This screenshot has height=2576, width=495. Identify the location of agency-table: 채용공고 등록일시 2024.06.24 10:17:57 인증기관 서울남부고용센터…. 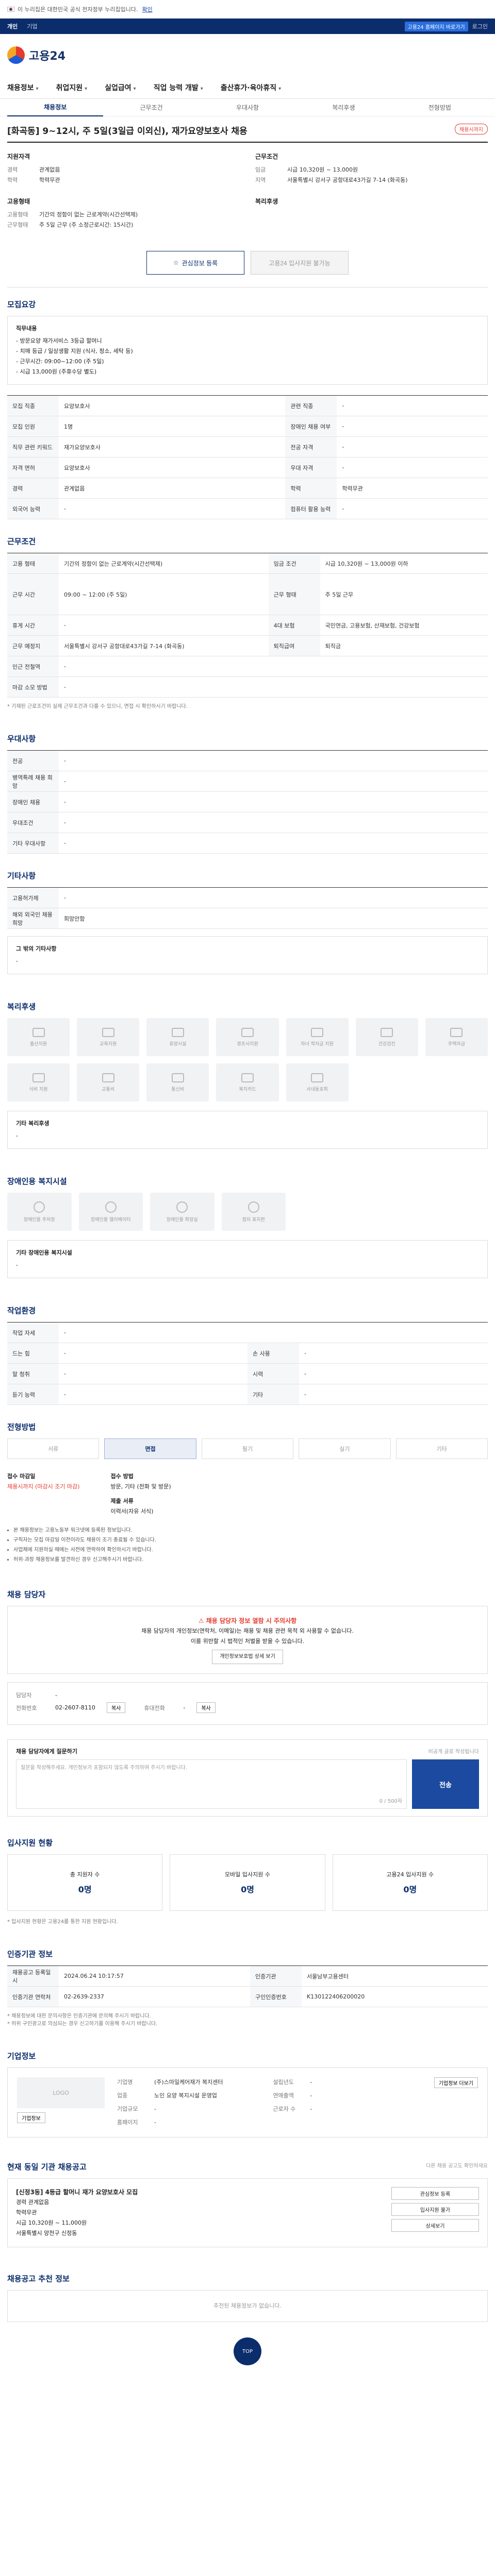
(247, 1986).